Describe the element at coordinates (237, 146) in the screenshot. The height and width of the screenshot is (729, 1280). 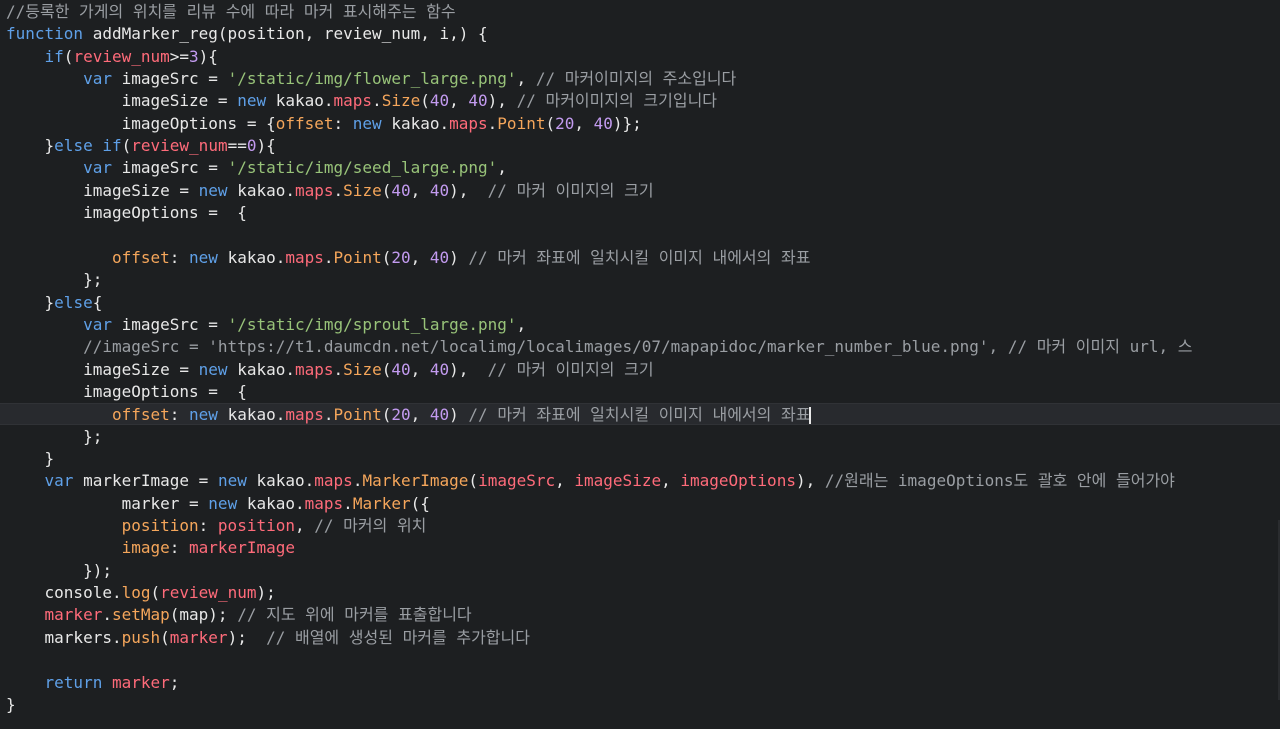
I see `code-token-plain: ==` at that location.